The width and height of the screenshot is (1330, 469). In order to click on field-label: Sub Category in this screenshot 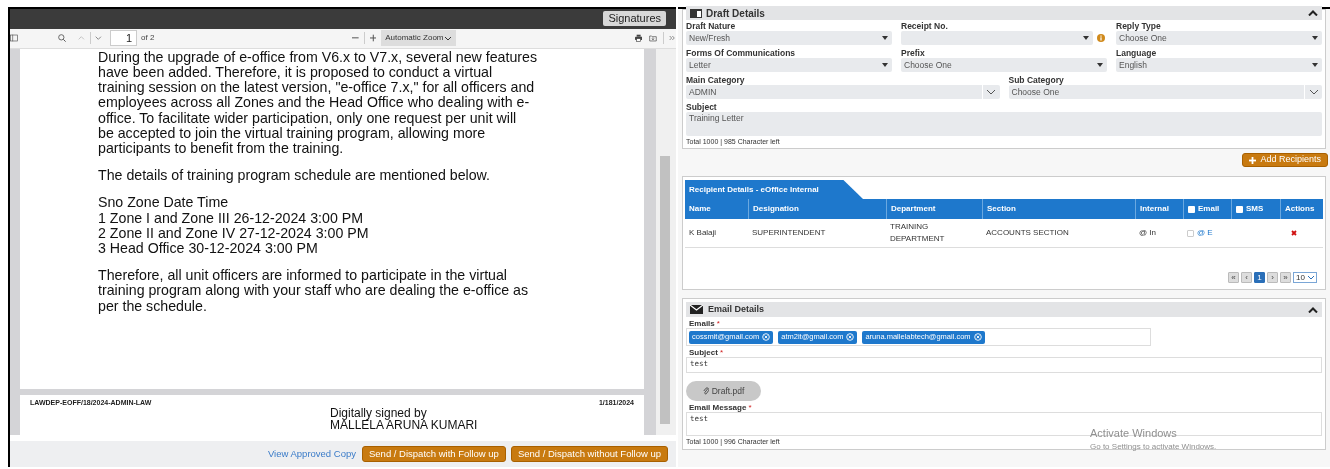, I will do `click(1036, 80)`.